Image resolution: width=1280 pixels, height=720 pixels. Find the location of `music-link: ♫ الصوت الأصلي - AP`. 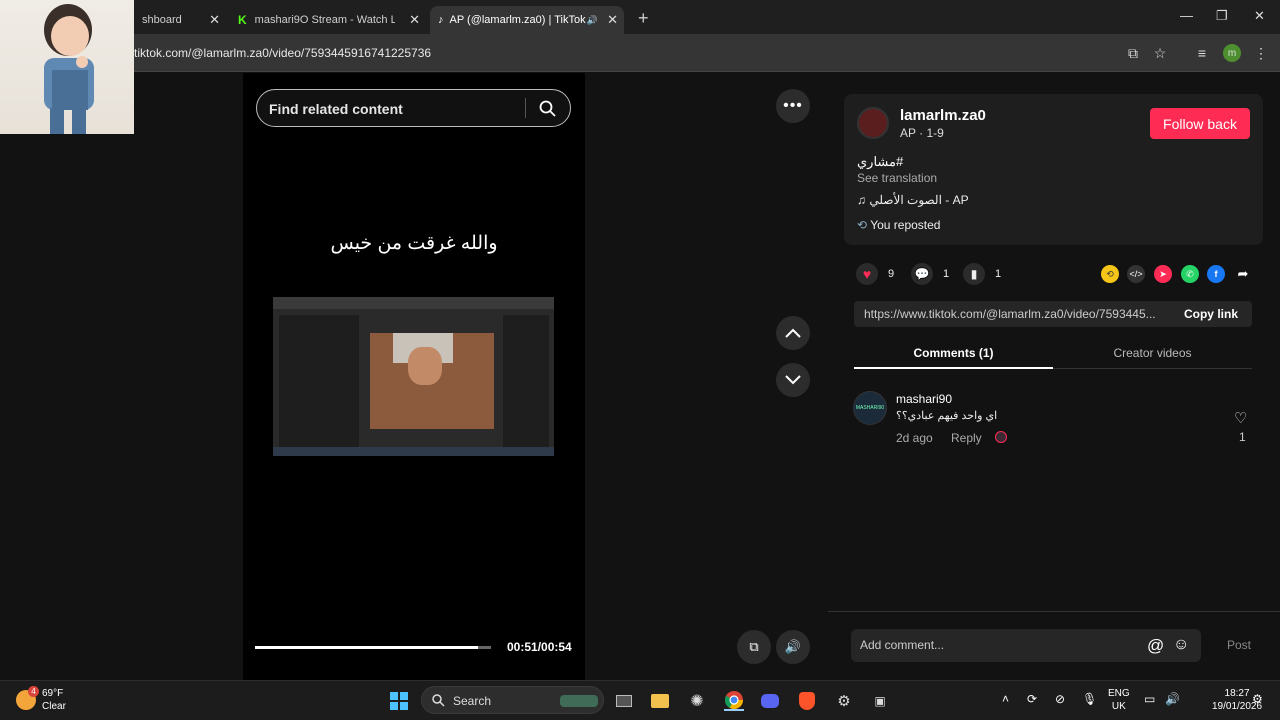

music-link: ♫ الصوت الأصلي - AP is located at coordinates (913, 200).